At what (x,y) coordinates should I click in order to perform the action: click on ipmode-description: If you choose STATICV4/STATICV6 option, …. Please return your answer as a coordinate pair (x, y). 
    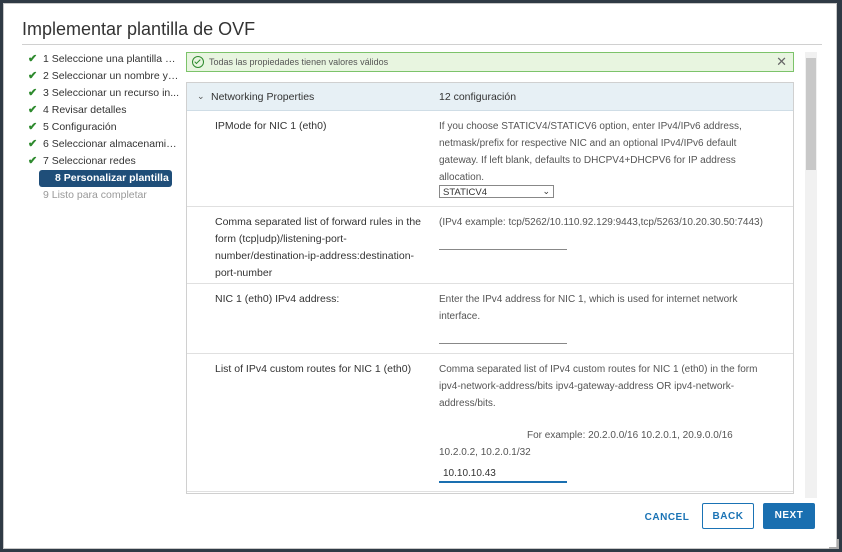
    Looking at the image, I should click on (590, 152).